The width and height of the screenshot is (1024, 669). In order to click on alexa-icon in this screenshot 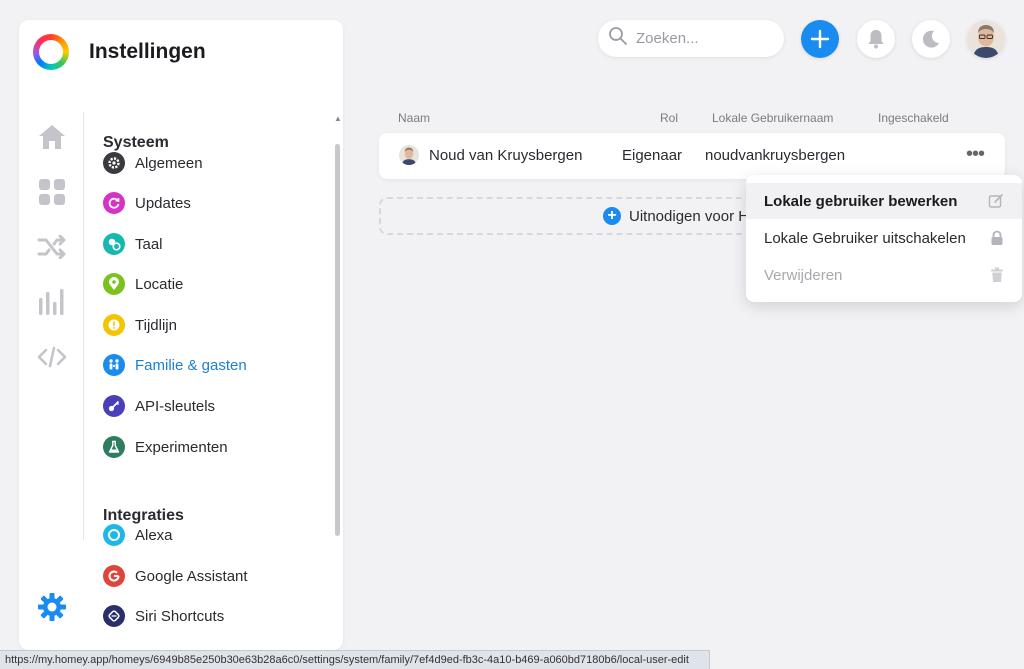, I will do `click(114, 535)`.